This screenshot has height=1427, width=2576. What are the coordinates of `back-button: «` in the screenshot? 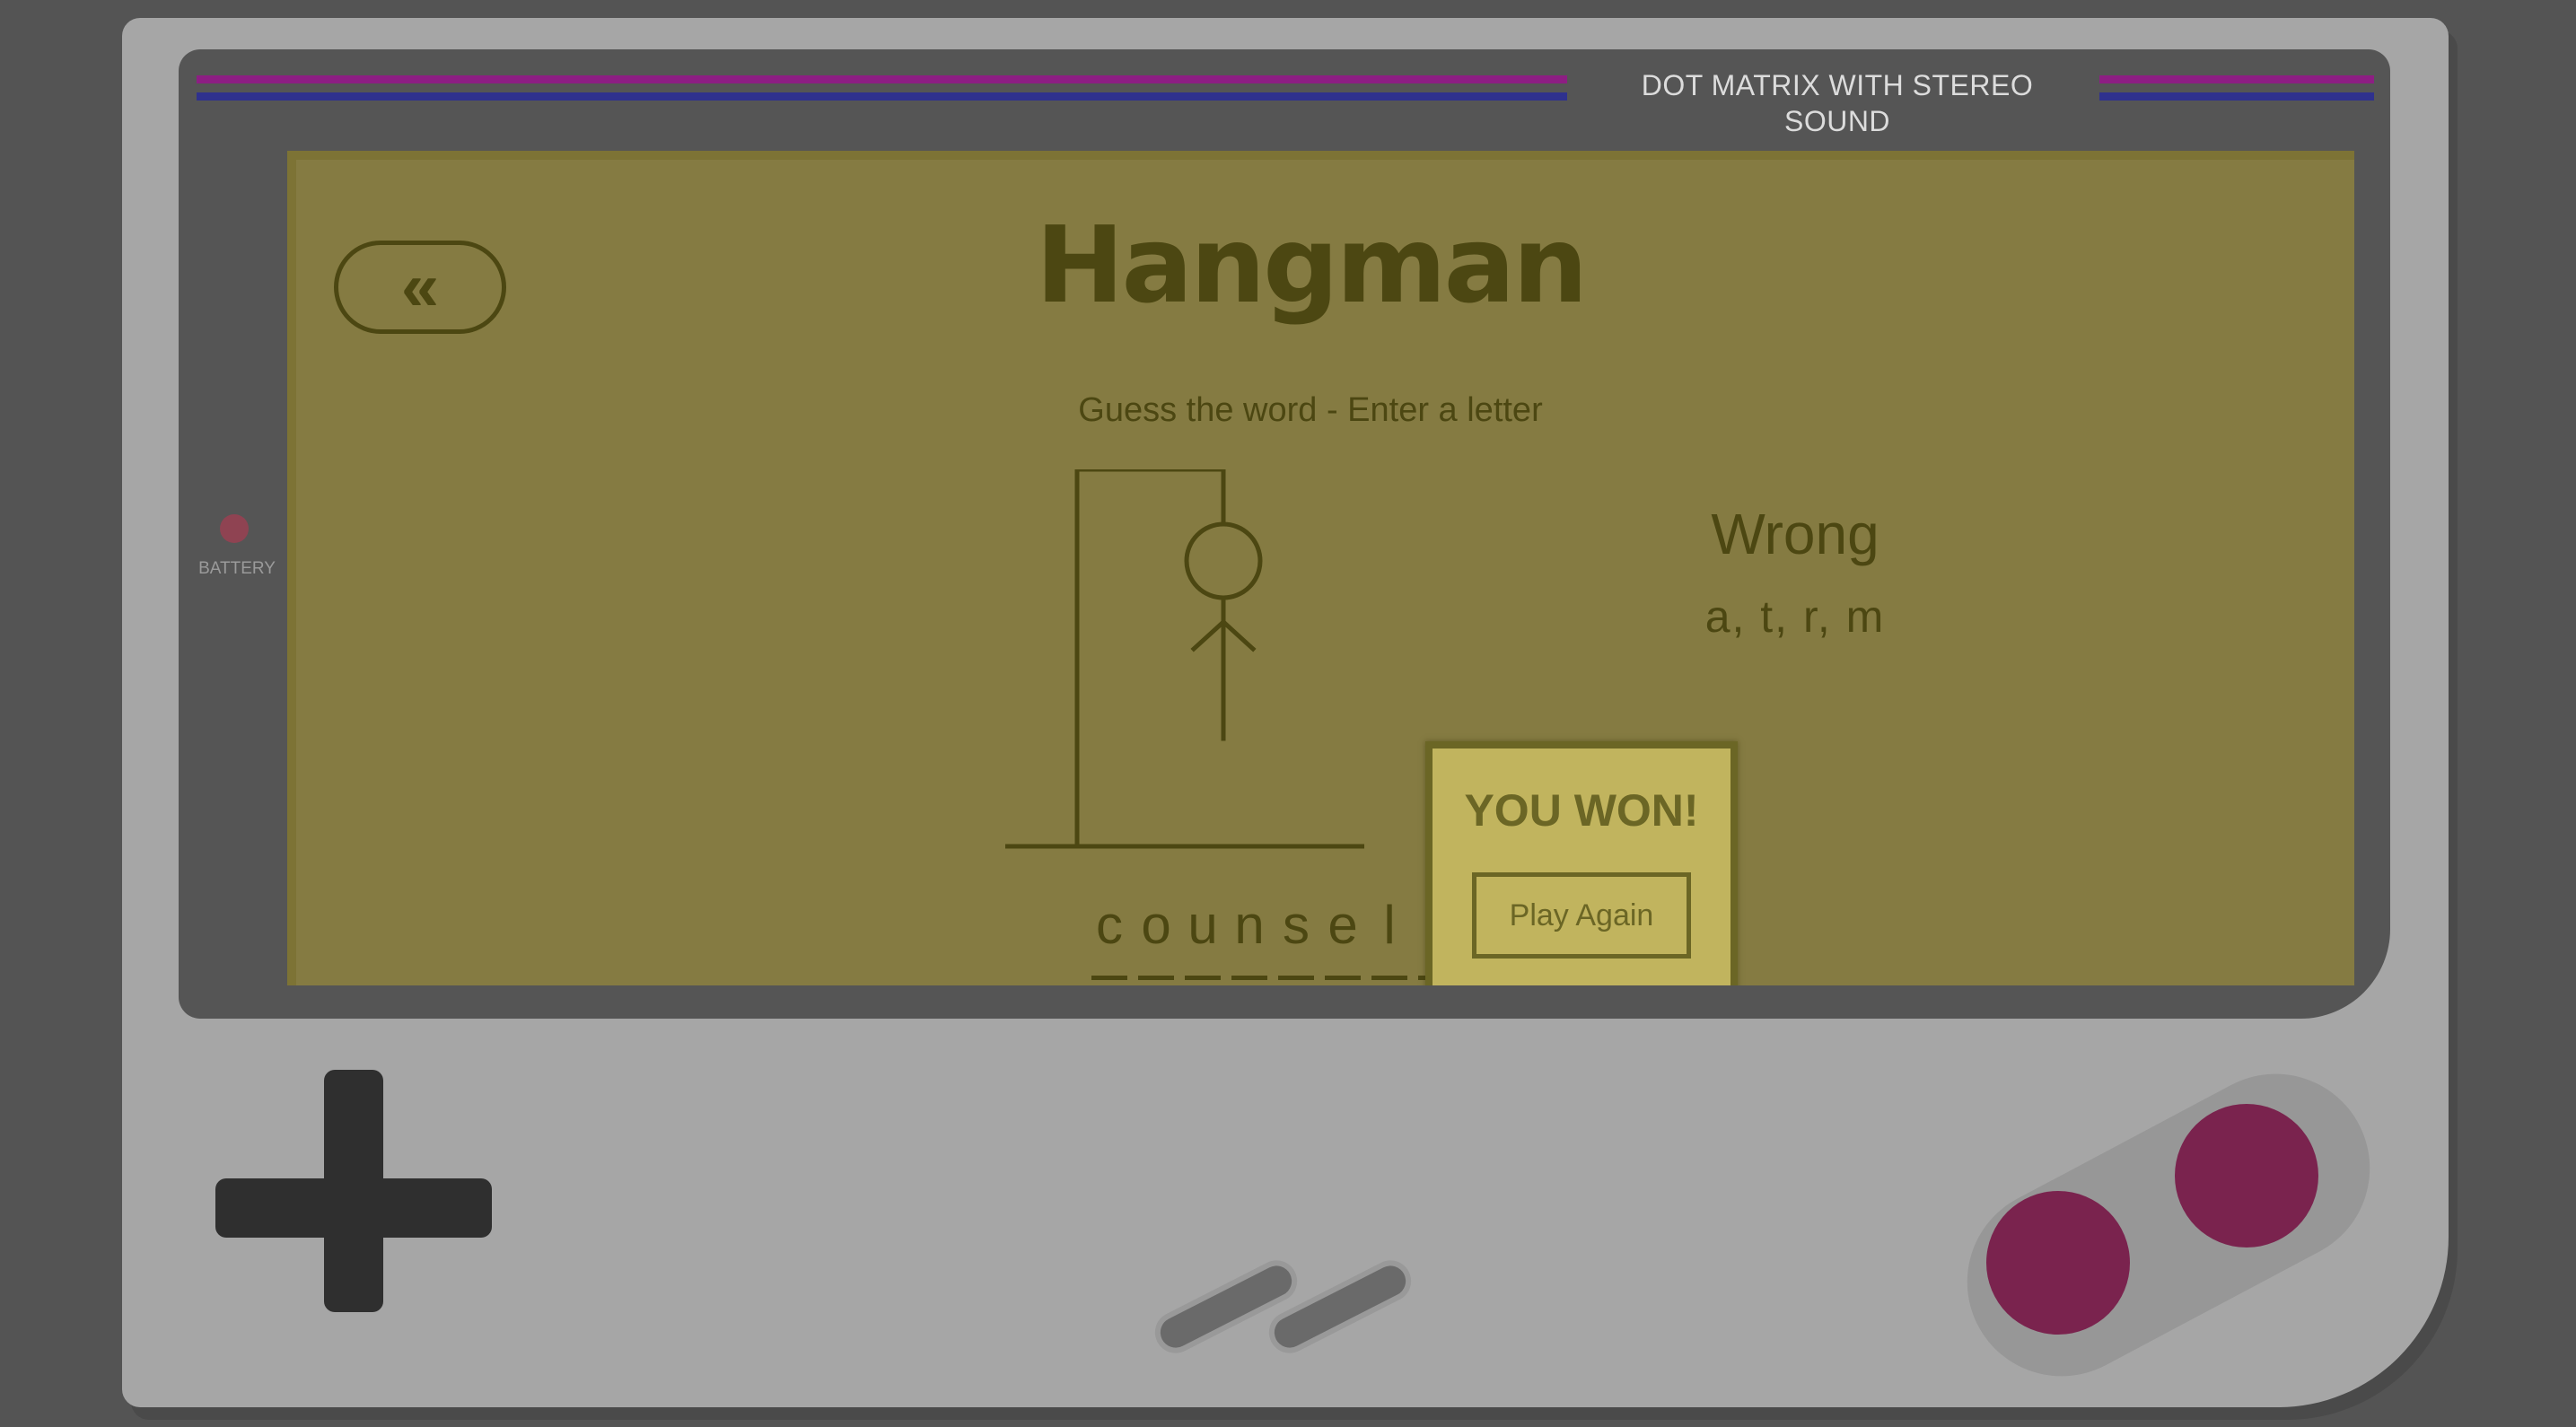 It's located at (420, 287).